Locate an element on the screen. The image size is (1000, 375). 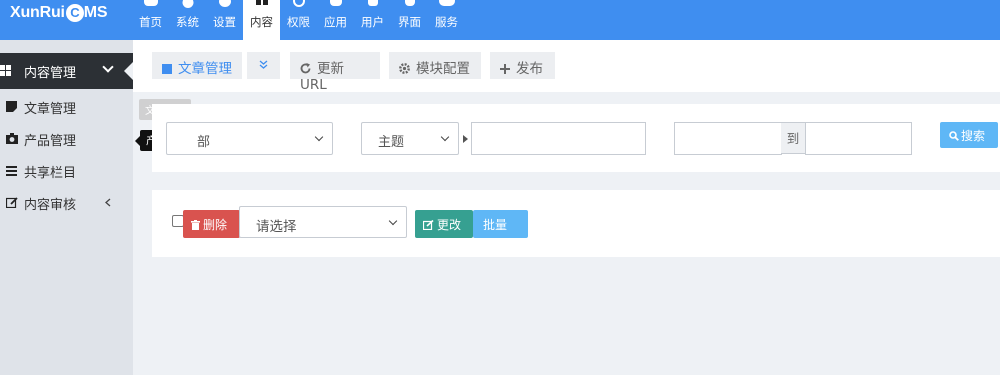
nav-label: 用户 is located at coordinates (372, 22).